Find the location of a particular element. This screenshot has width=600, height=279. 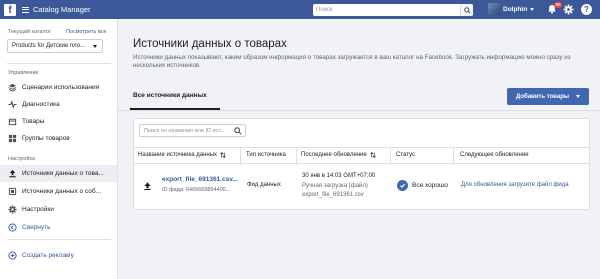

add-products-label: Добавить товары is located at coordinates (542, 96).